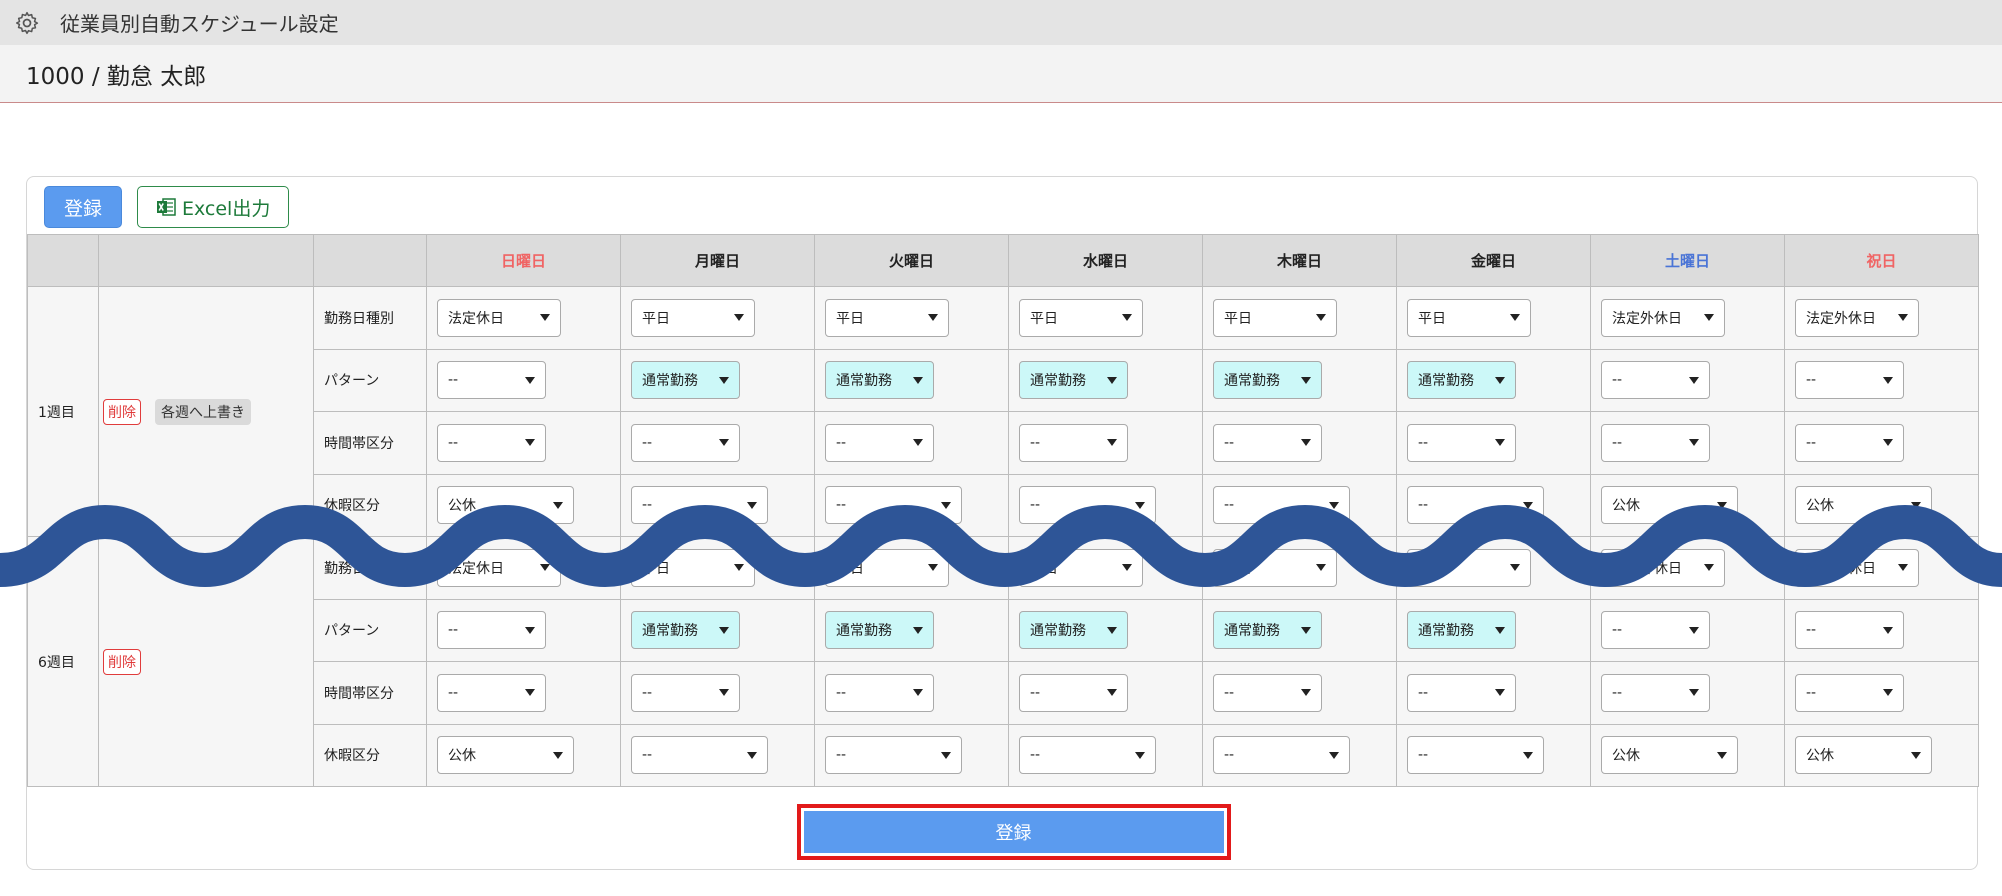 The image size is (2002, 896). Describe the element at coordinates (1001, 546) in the screenshot. I see `wave-overlay` at that location.